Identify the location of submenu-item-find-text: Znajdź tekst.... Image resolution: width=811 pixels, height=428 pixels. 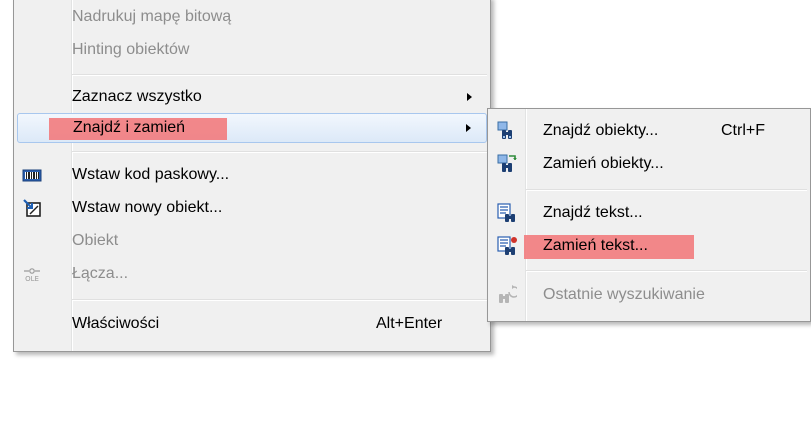
(649, 213).